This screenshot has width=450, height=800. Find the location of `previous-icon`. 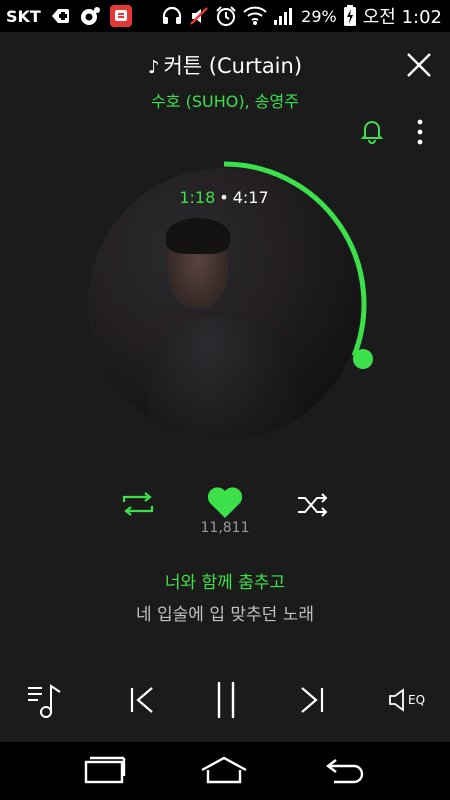

previous-icon is located at coordinates (141, 700).